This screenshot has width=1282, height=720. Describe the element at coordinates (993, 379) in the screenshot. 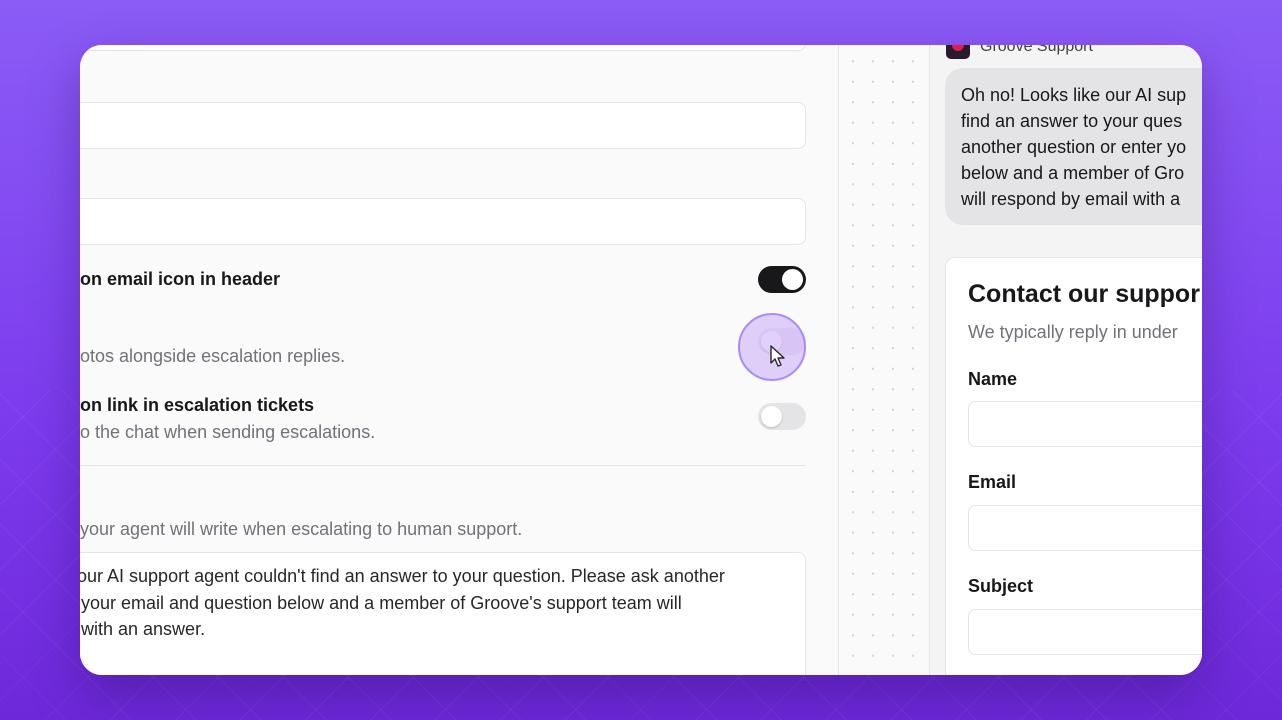

I see `name-label: Name` at that location.